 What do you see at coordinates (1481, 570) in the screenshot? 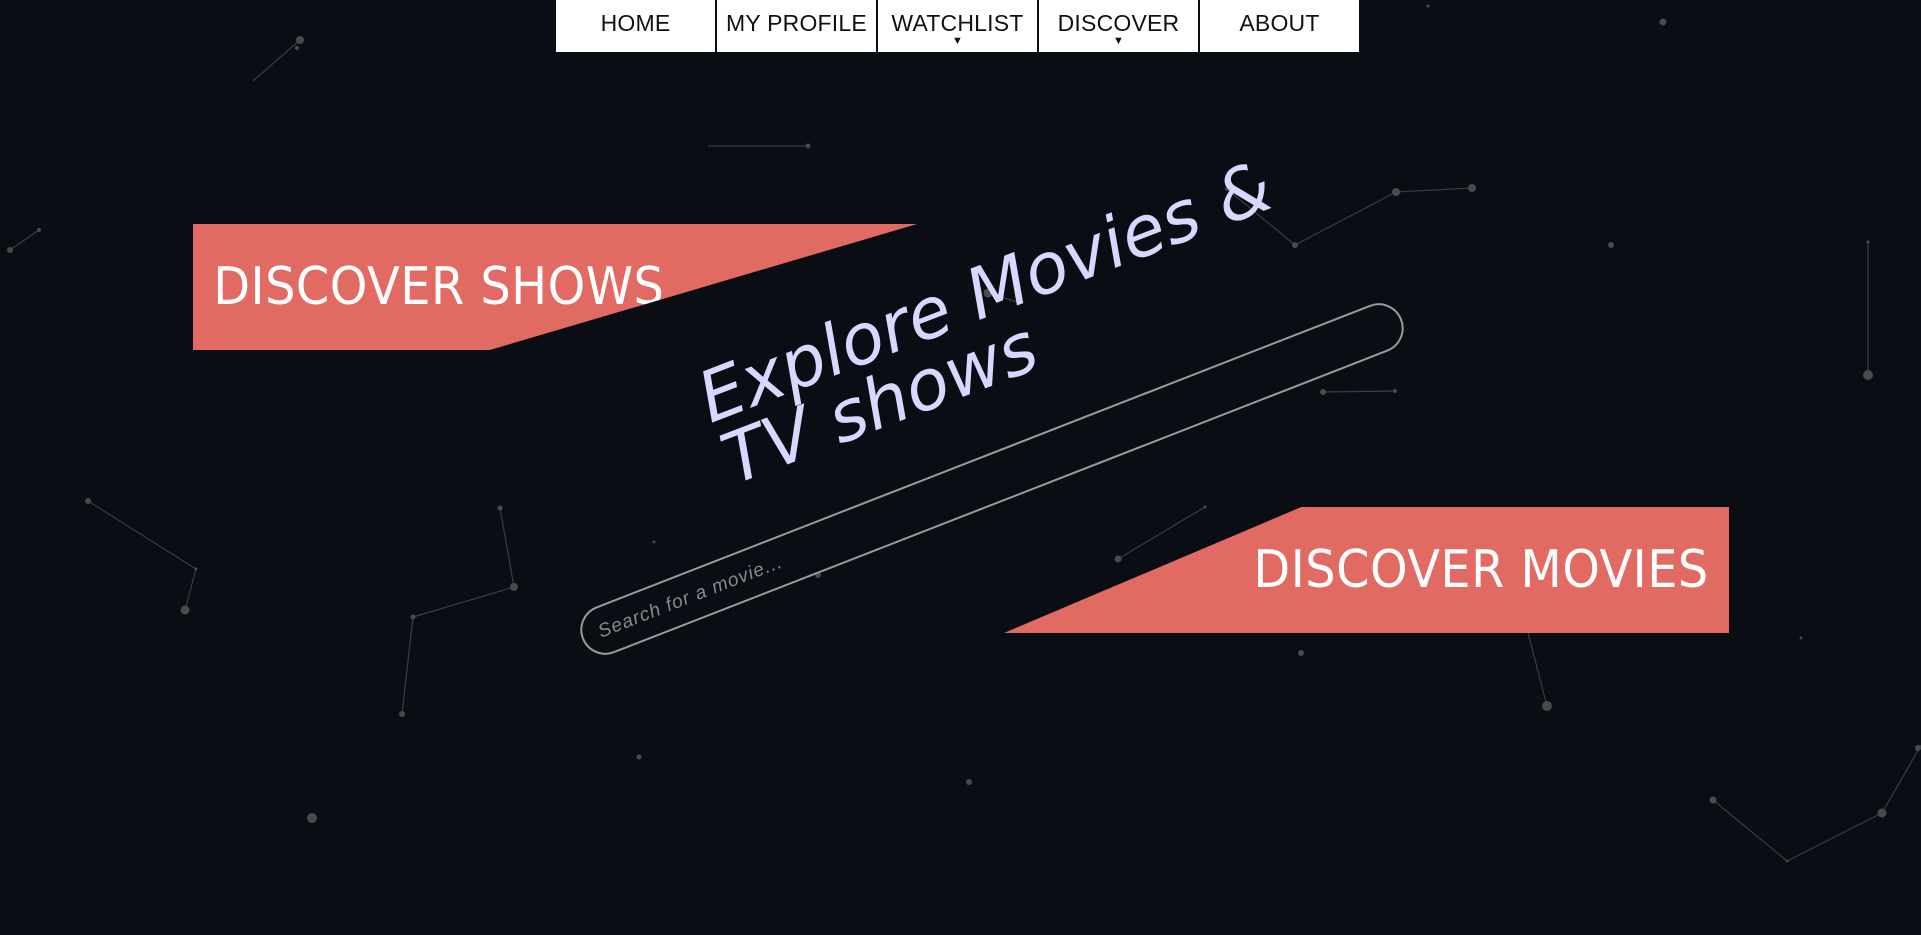
I see `discover-movies-label: DISCOVER MOVIES` at bounding box center [1481, 570].